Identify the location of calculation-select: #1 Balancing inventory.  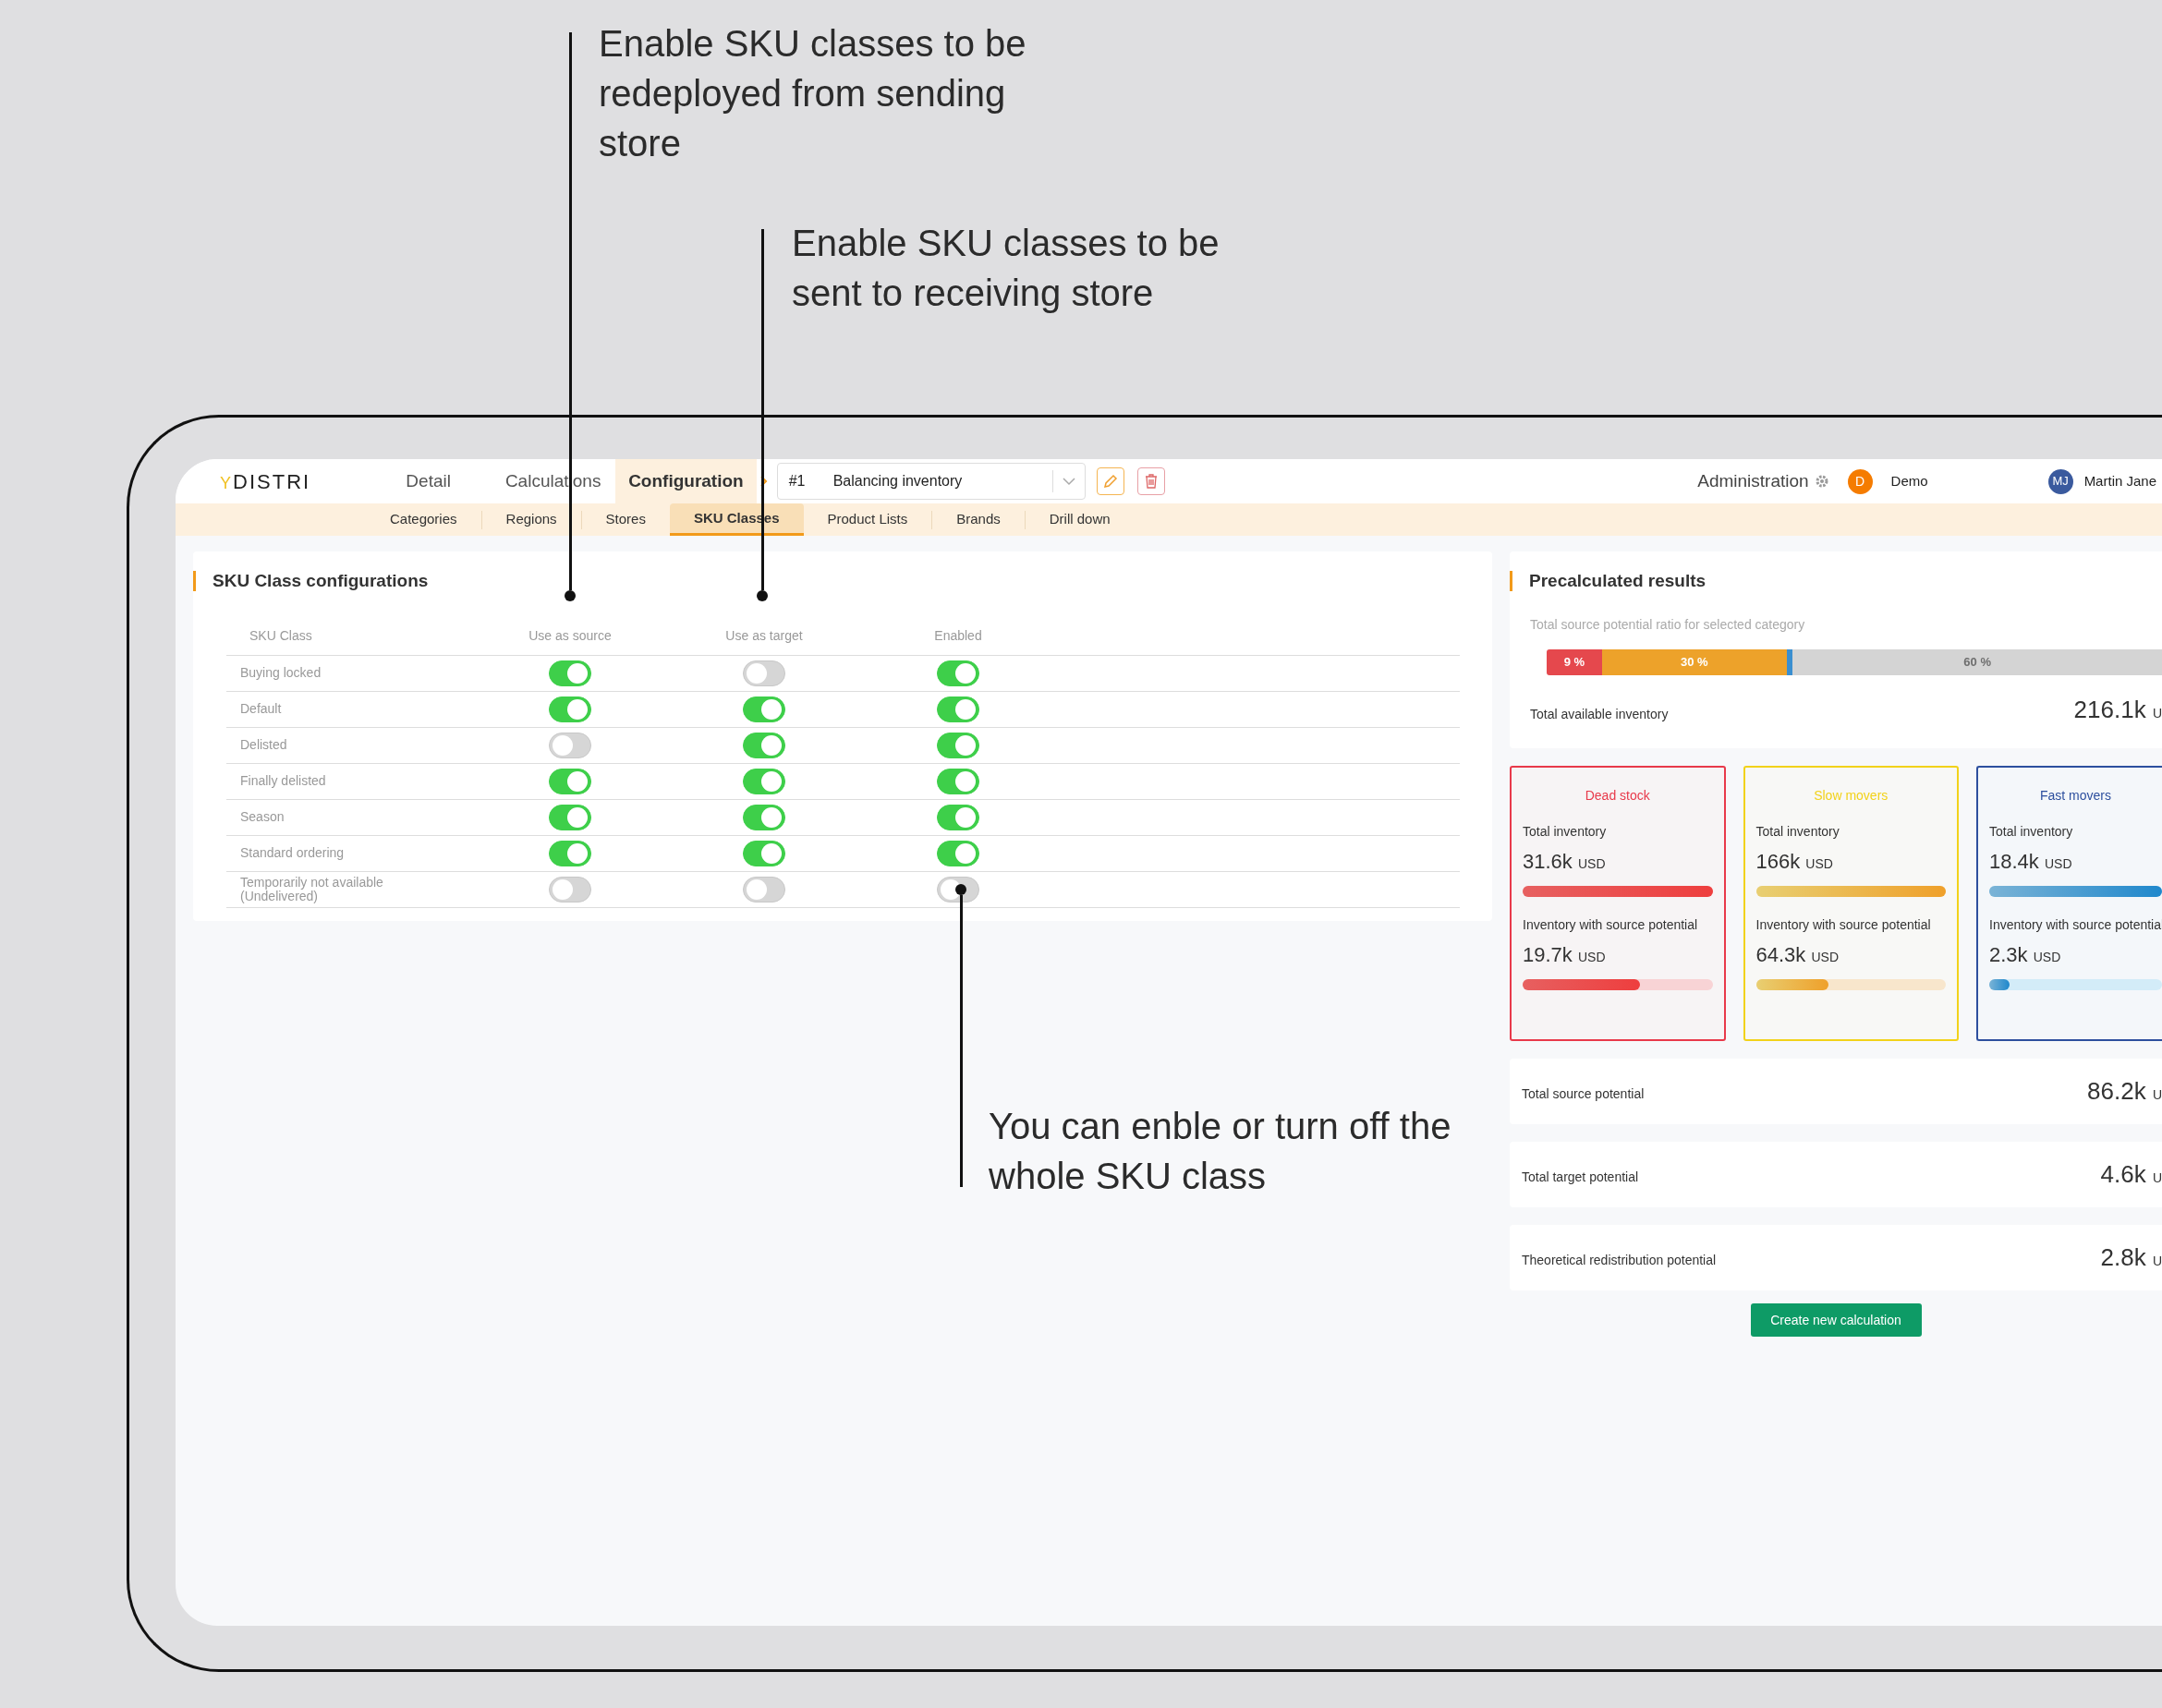
(931, 481).